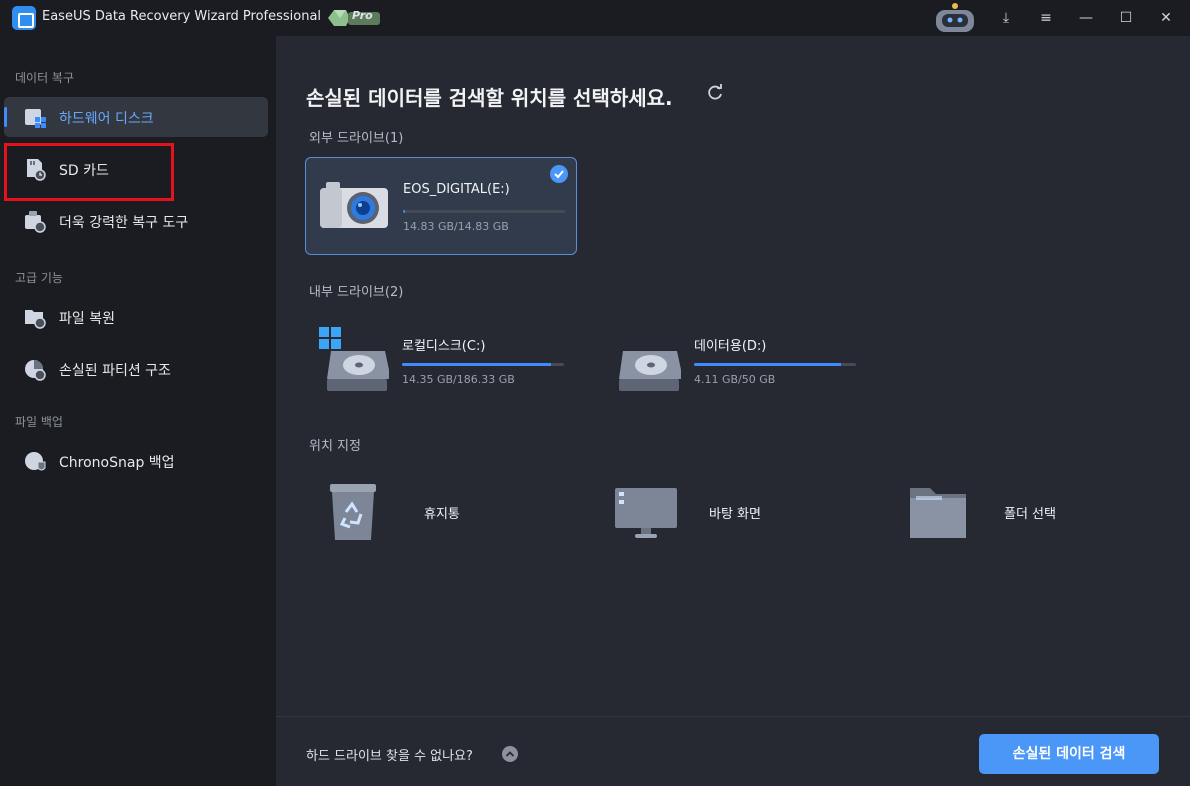  Describe the element at coordinates (35, 370) in the screenshot. I see `partition-icon` at that location.